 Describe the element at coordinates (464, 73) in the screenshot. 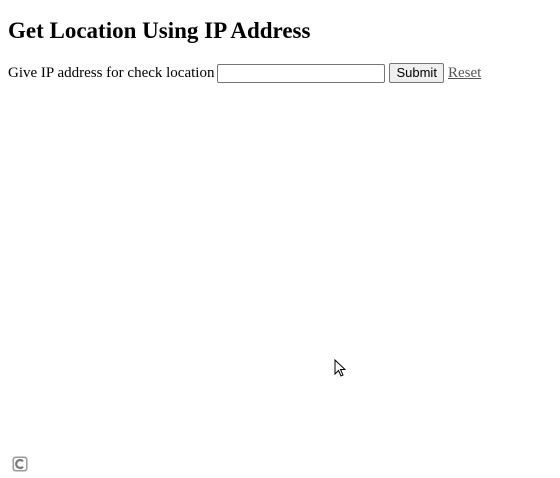

I see `reset-link: Reset` at that location.